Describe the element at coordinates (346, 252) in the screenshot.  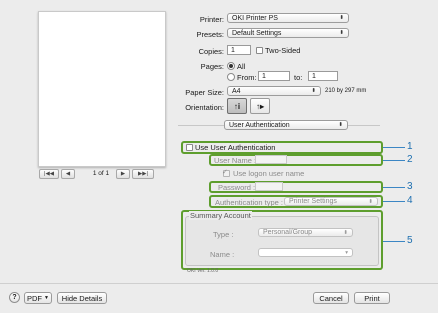
I see `chevron-down-icon: ▾` at that location.